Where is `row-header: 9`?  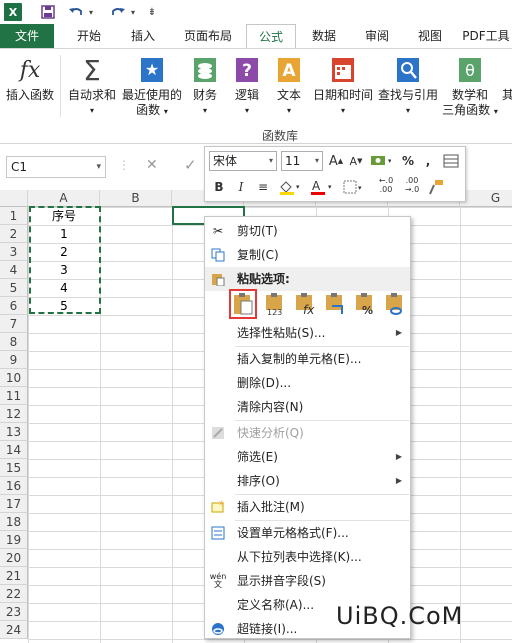 row-header: 9 is located at coordinates (14, 360).